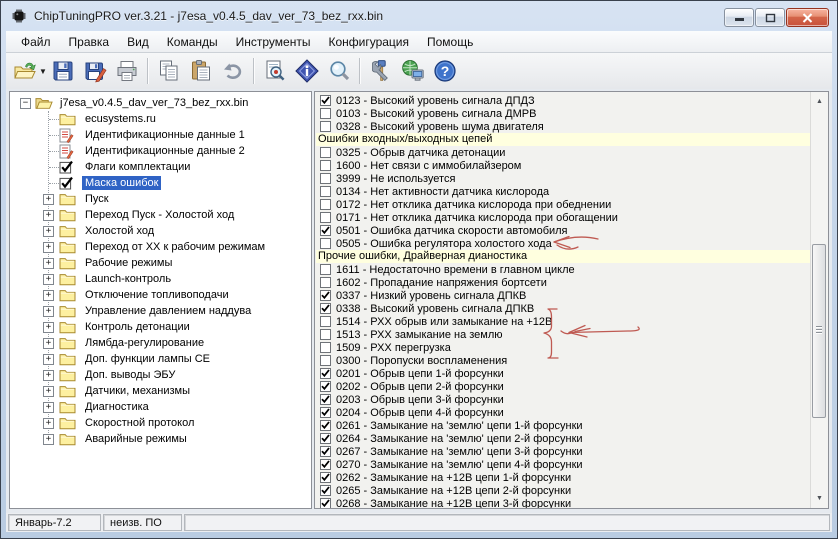  I want to click on help-button: ?, so click(445, 71).